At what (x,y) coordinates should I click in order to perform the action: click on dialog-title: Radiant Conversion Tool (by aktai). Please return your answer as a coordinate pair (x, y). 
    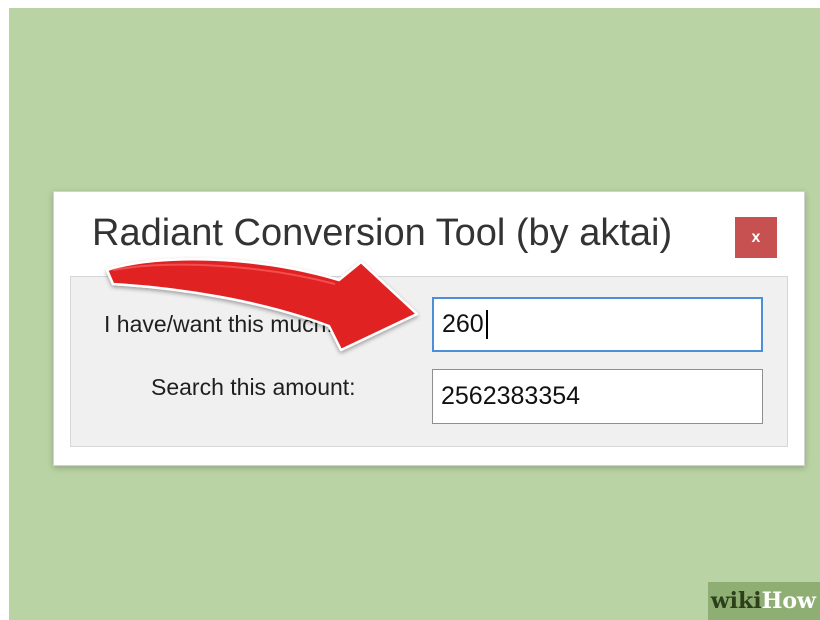
    Looking at the image, I should click on (382, 233).